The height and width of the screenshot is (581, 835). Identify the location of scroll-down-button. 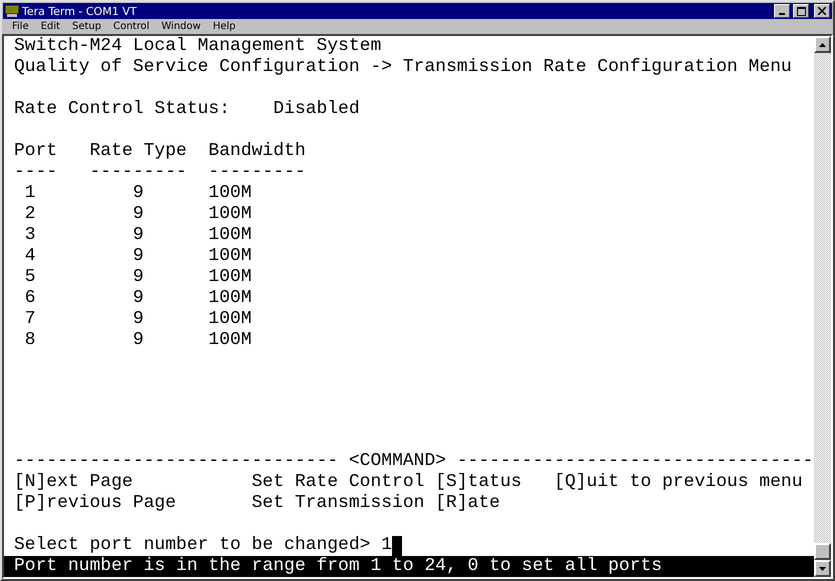
(822, 568).